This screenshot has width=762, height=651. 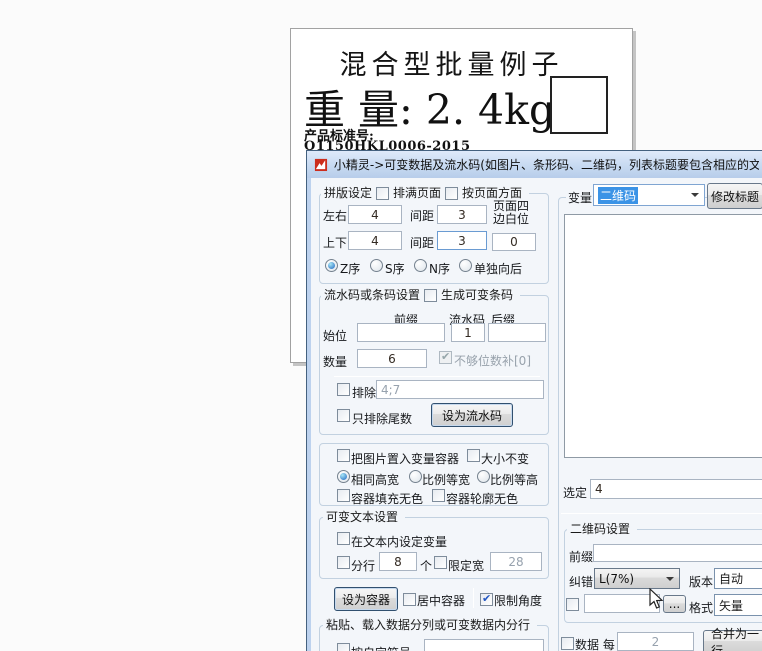 I want to click on order-n-label: N序, so click(x=439, y=269).